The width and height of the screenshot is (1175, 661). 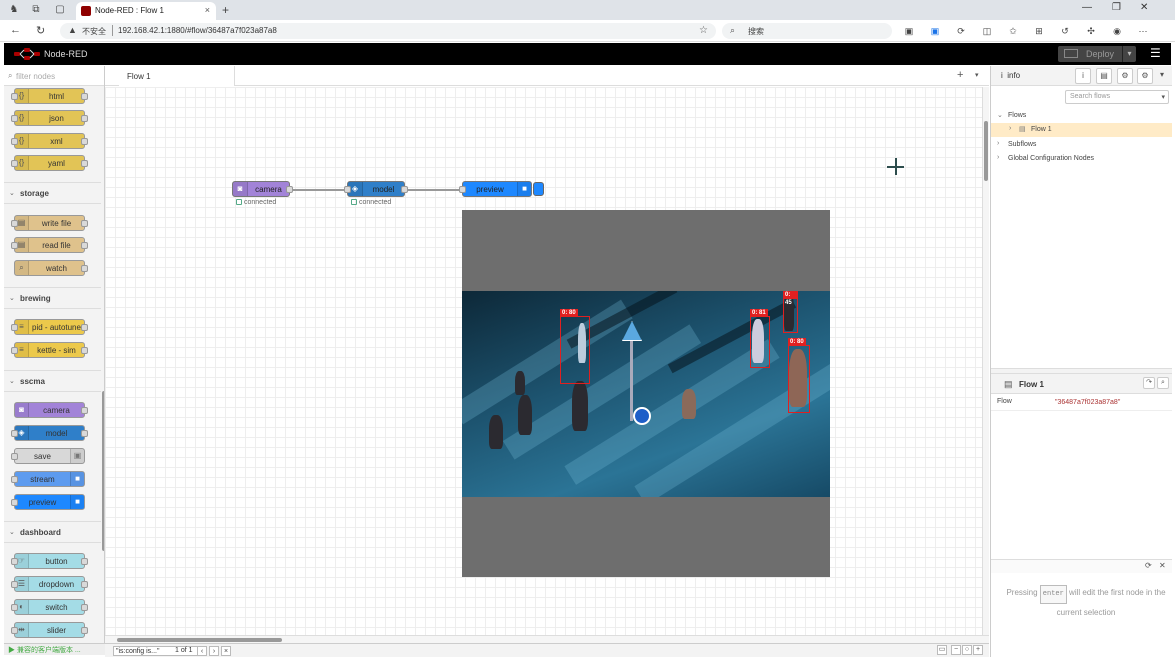 I want to click on palette-node-yaml: {} yaml, so click(x=49, y=163).